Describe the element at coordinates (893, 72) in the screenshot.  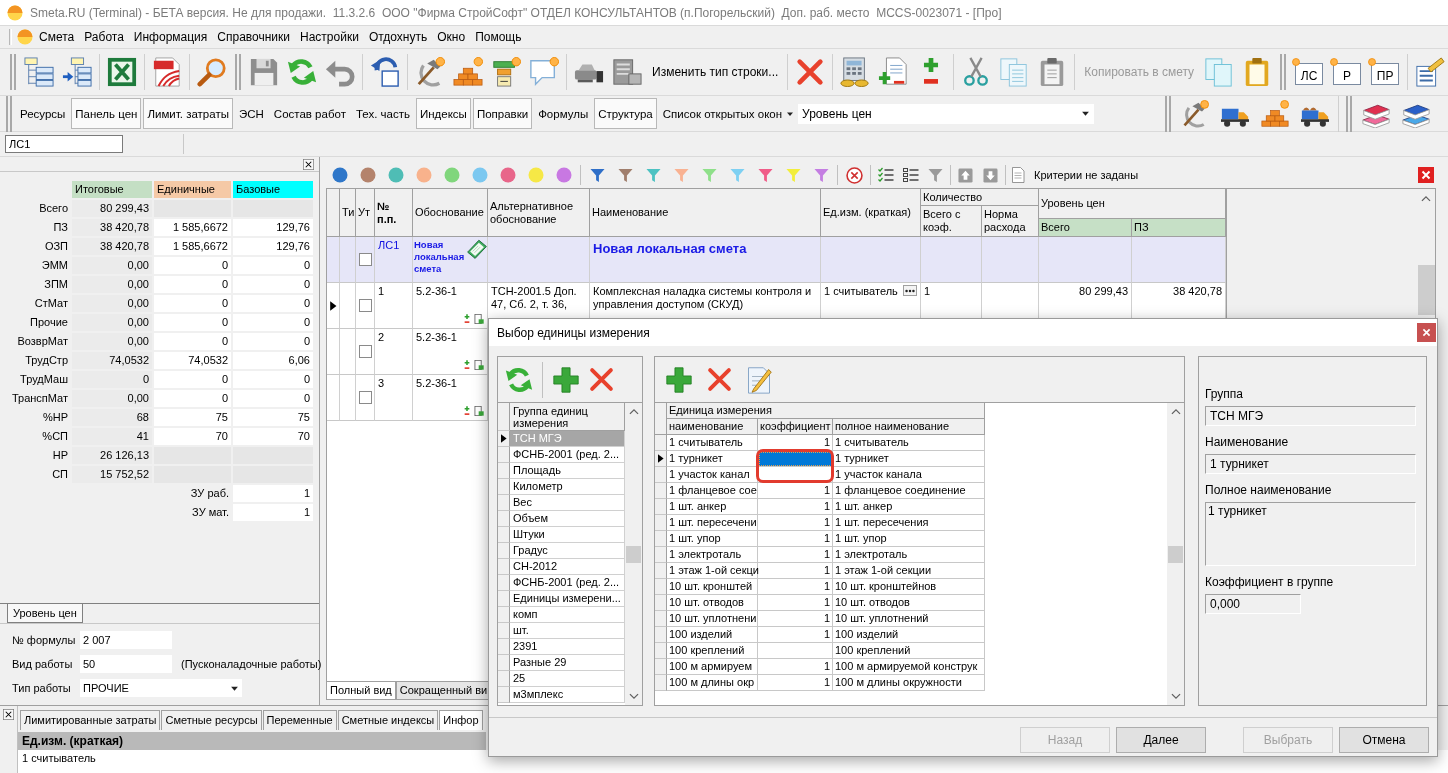
I see `document-plus-minus-icon` at that location.